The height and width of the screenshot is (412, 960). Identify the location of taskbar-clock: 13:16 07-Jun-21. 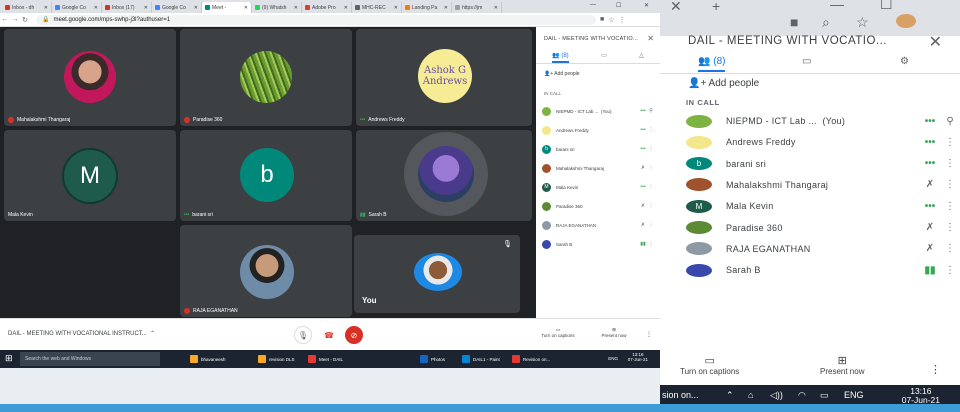
(921, 396).